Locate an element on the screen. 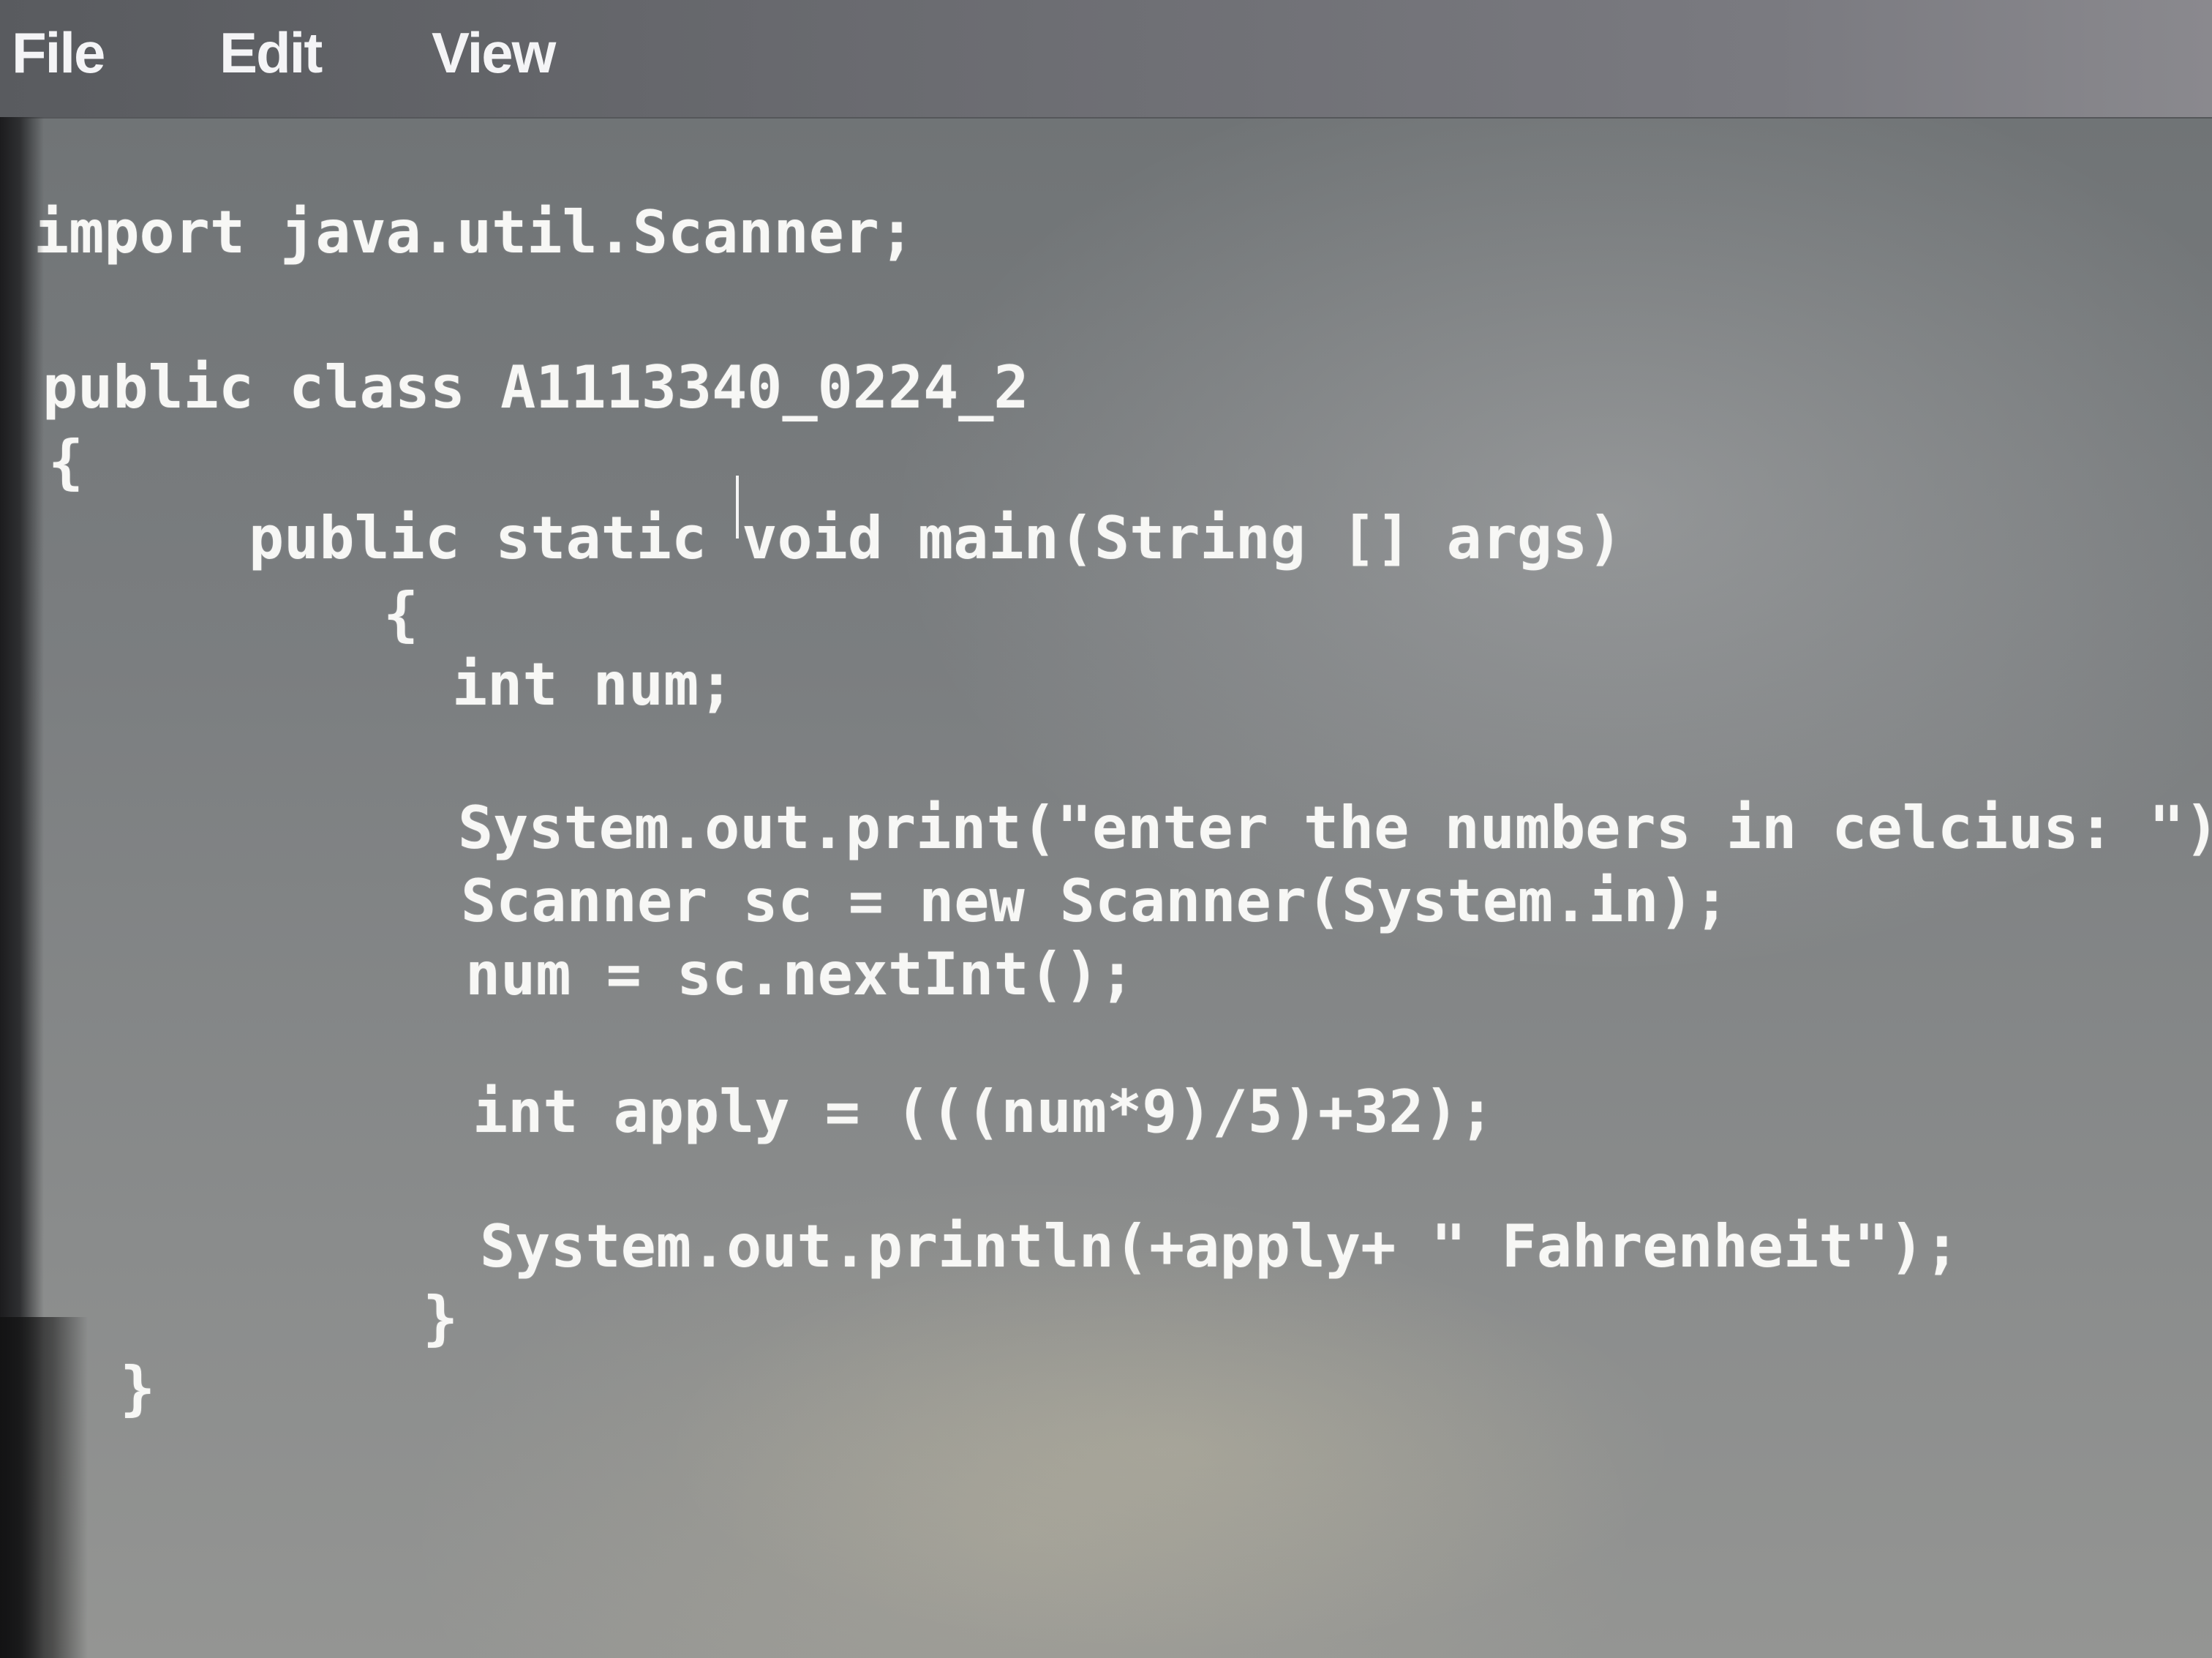 This screenshot has height=1658, width=2212. code-line-int-num: int num; is located at coordinates (593, 684).